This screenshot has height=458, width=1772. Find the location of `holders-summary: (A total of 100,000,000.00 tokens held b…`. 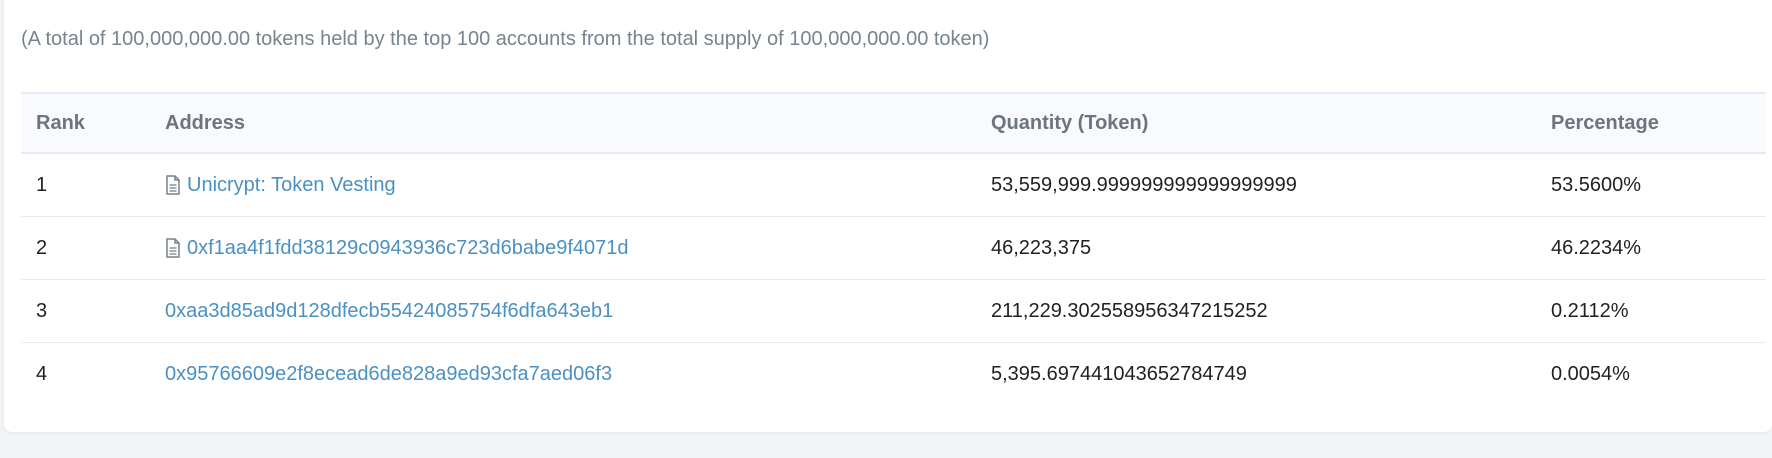

holders-summary: (A total of 100,000,000.00 tokens held b… is located at coordinates (505, 39).